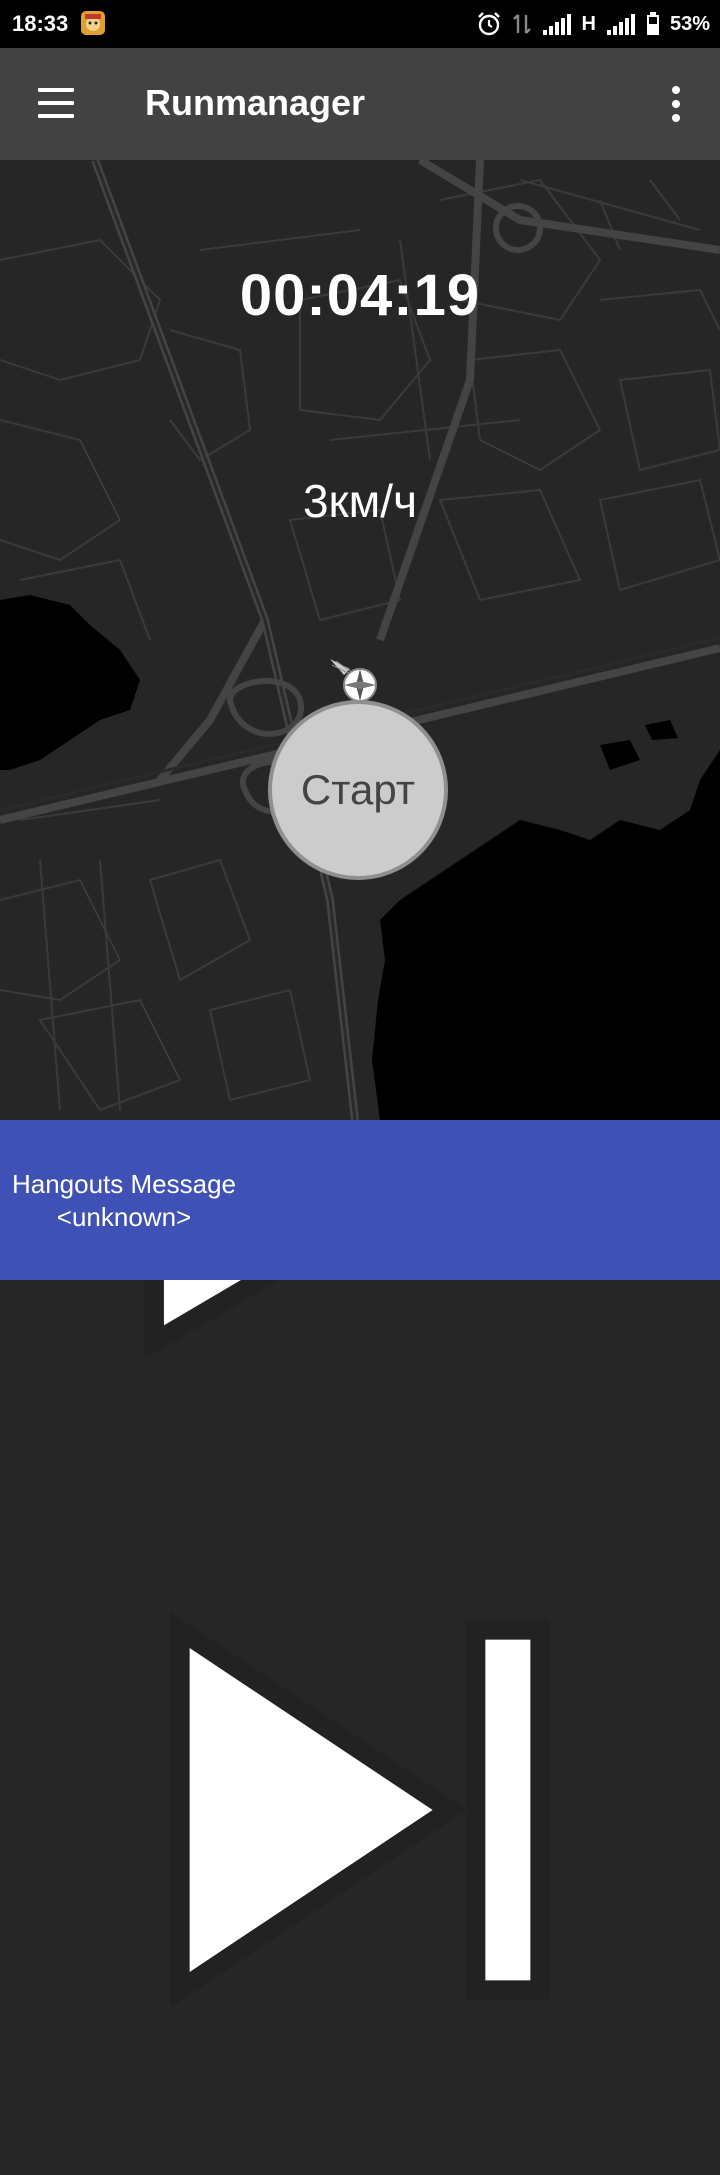 This screenshot has width=720, height=2175. Describe the element at coordinates (255, 102) in the screenshot. I see `app-title: Runmanager` at that location.